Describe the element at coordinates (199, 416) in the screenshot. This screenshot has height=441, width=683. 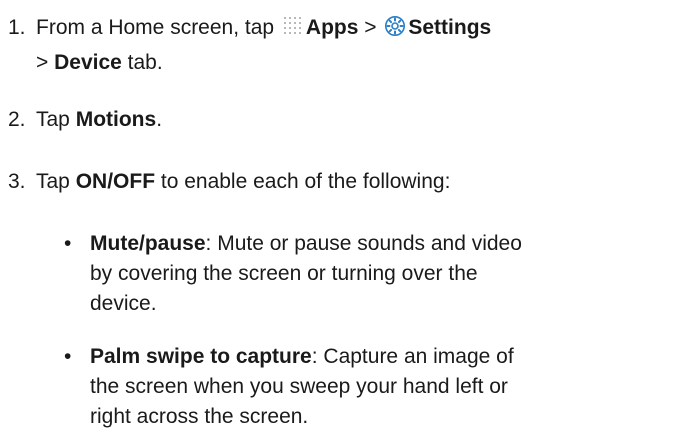
I see `bullet-desc: right across the screen.` at that location.